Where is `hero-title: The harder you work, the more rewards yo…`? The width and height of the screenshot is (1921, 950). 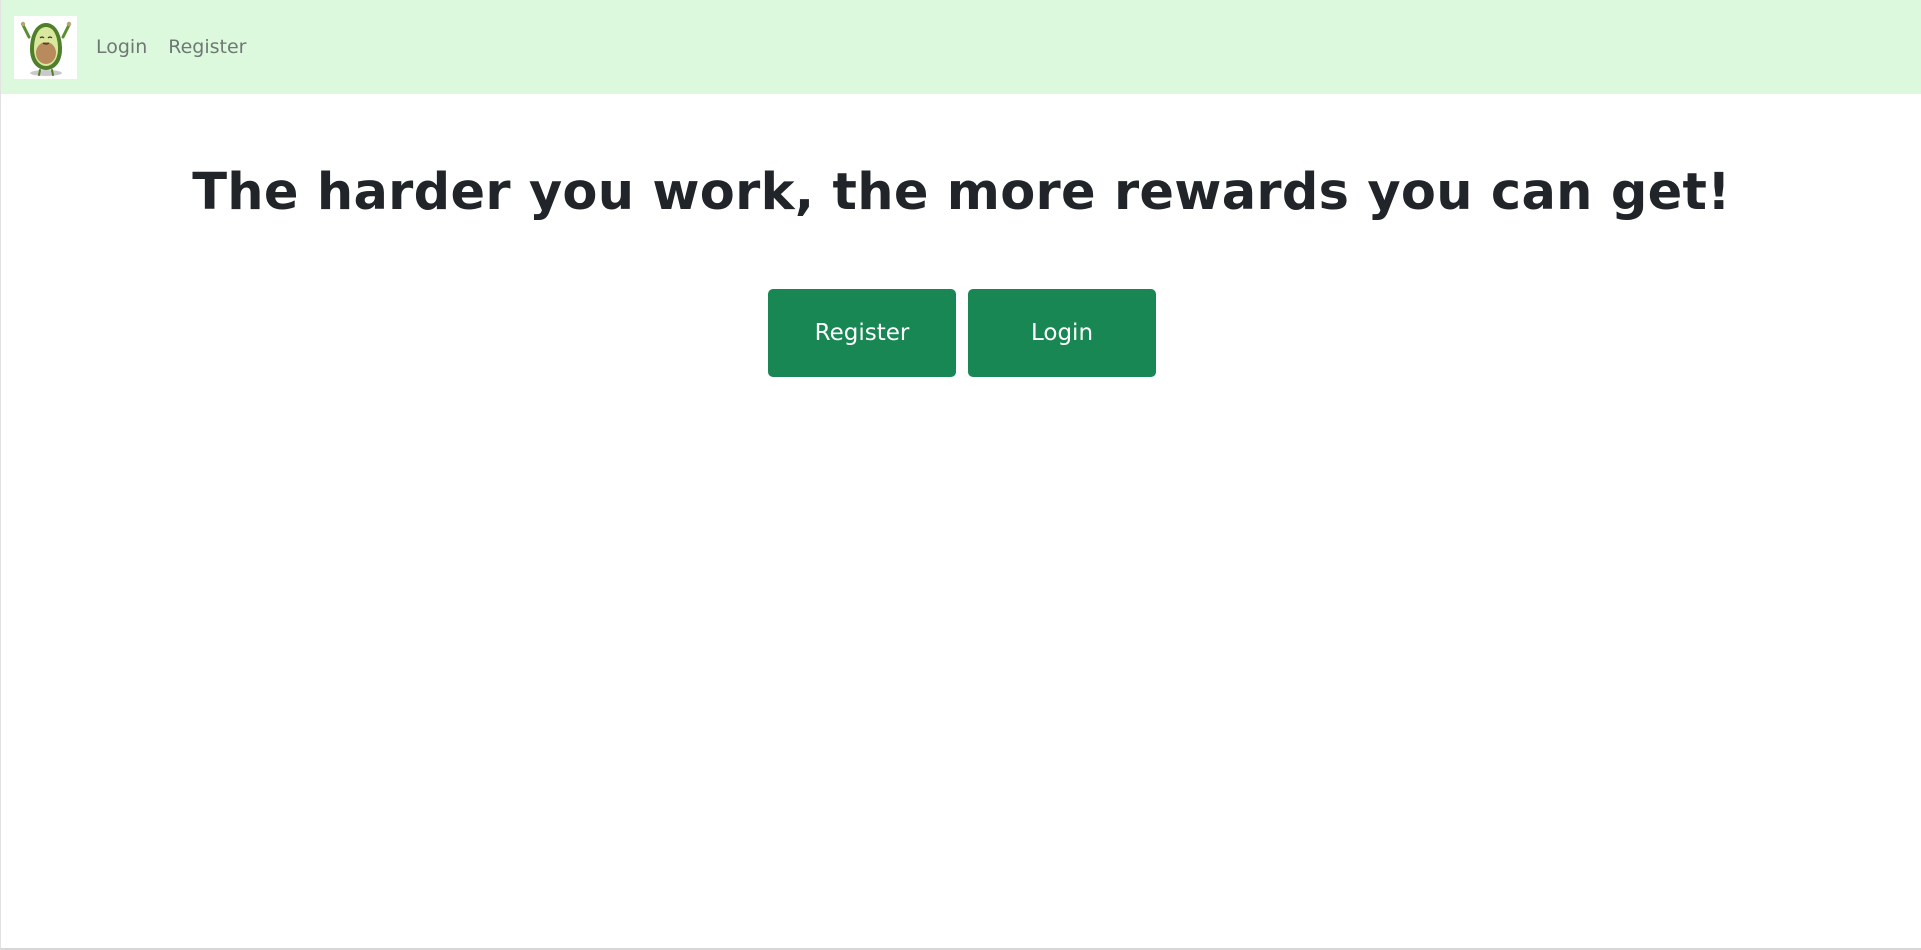 hero-title: The harder you work, the more rewards yo… is located at coordinates (961, 192).